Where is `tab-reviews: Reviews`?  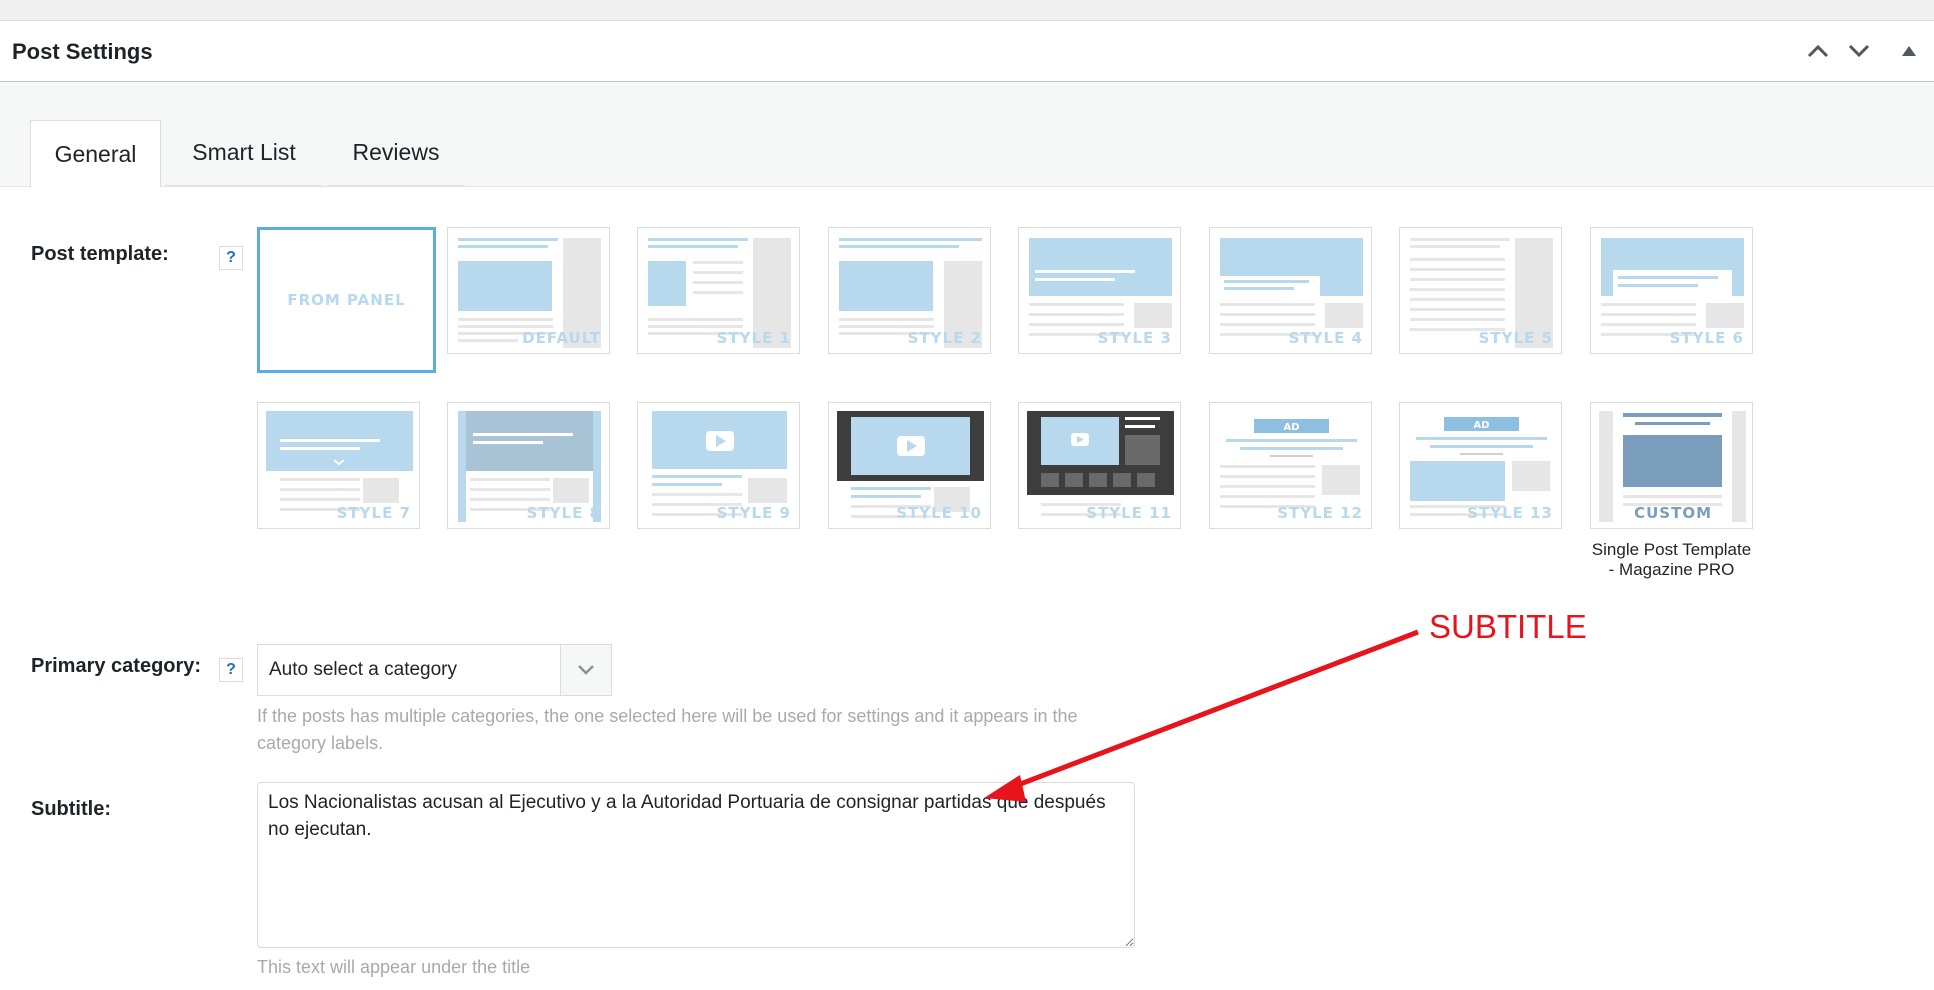 tab-reviews: Reviews is located at coordinates (396, 153).